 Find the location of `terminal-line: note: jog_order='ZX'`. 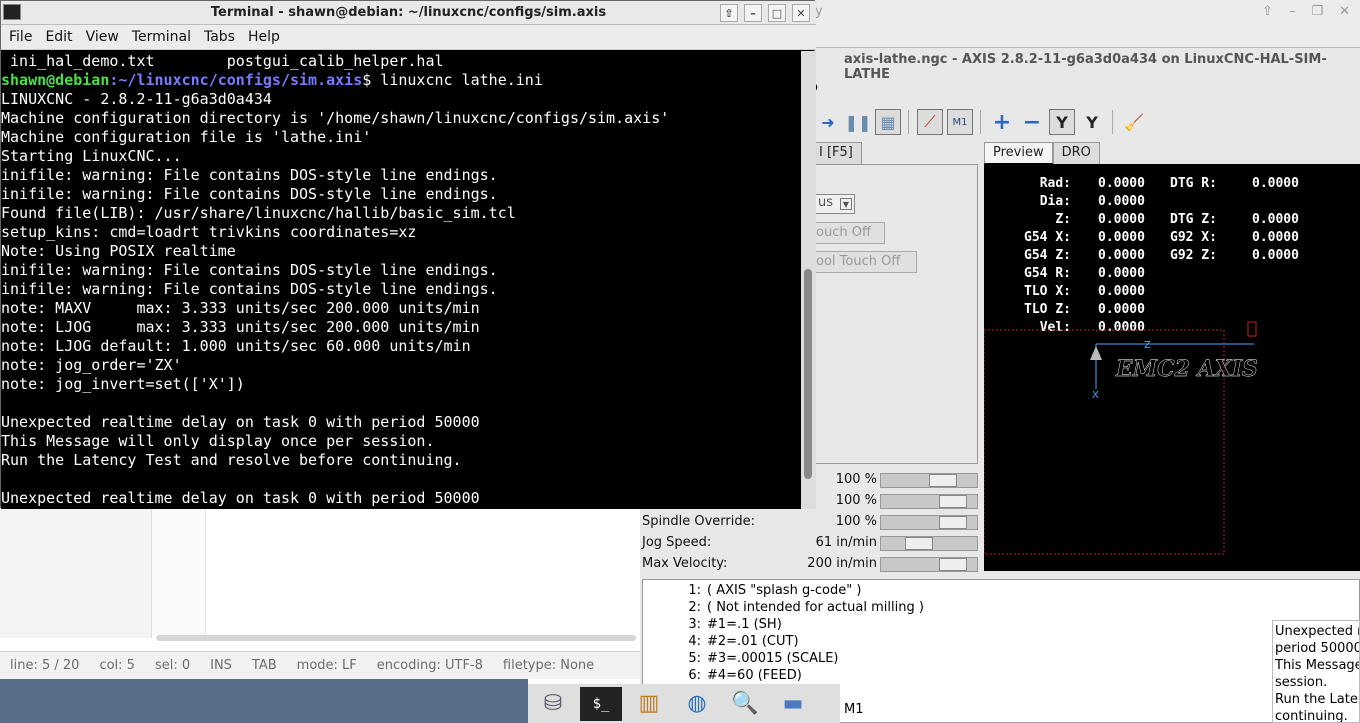

terminal-line: note: jog_order='ZX' is located at coordinates (91, 365).